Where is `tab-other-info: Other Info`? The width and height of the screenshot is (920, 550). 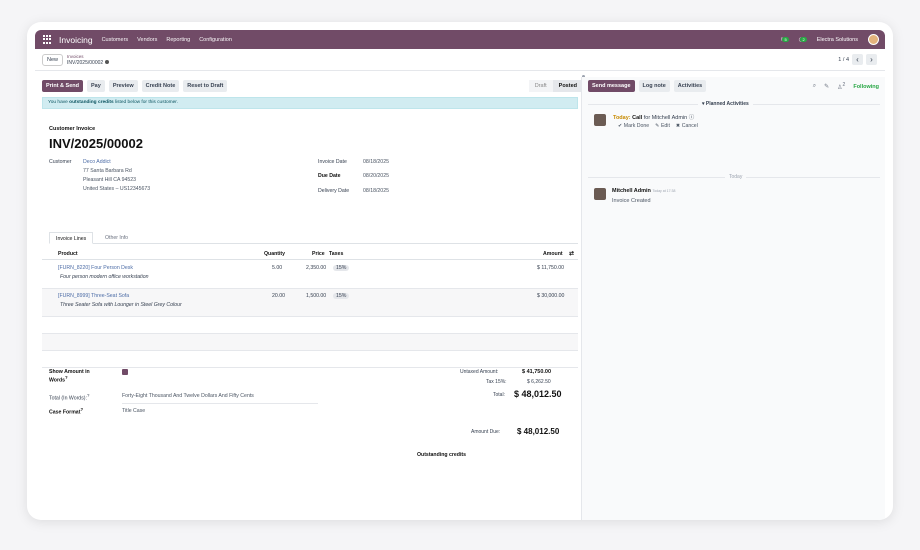 tab-other-info: Other Info is located at coordinates (116, 238).